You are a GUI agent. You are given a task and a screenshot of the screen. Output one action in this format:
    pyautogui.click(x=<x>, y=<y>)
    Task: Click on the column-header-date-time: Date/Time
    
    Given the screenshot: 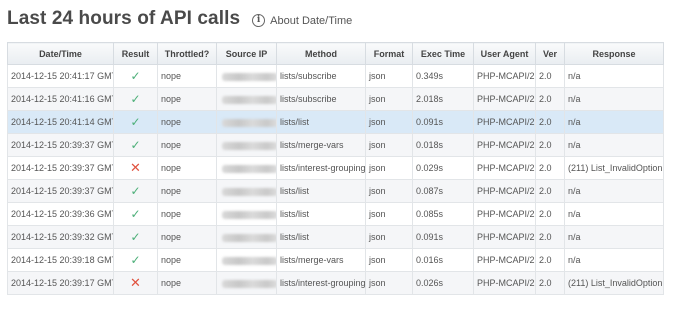 What is the action you would take?
    pyautogui.click(x=60, y=53)
    